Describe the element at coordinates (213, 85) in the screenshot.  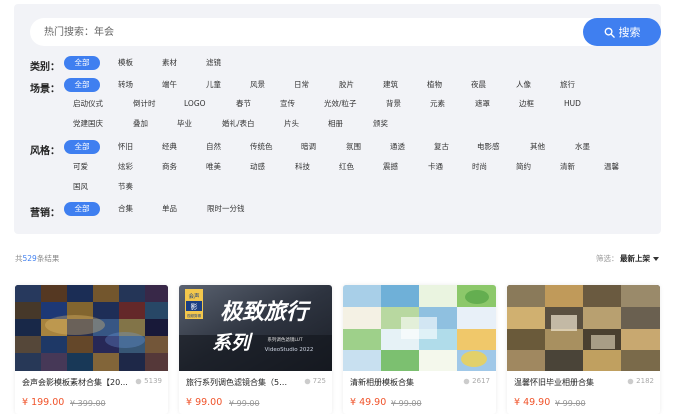
I see `scene-tag: 儿童` at that location.